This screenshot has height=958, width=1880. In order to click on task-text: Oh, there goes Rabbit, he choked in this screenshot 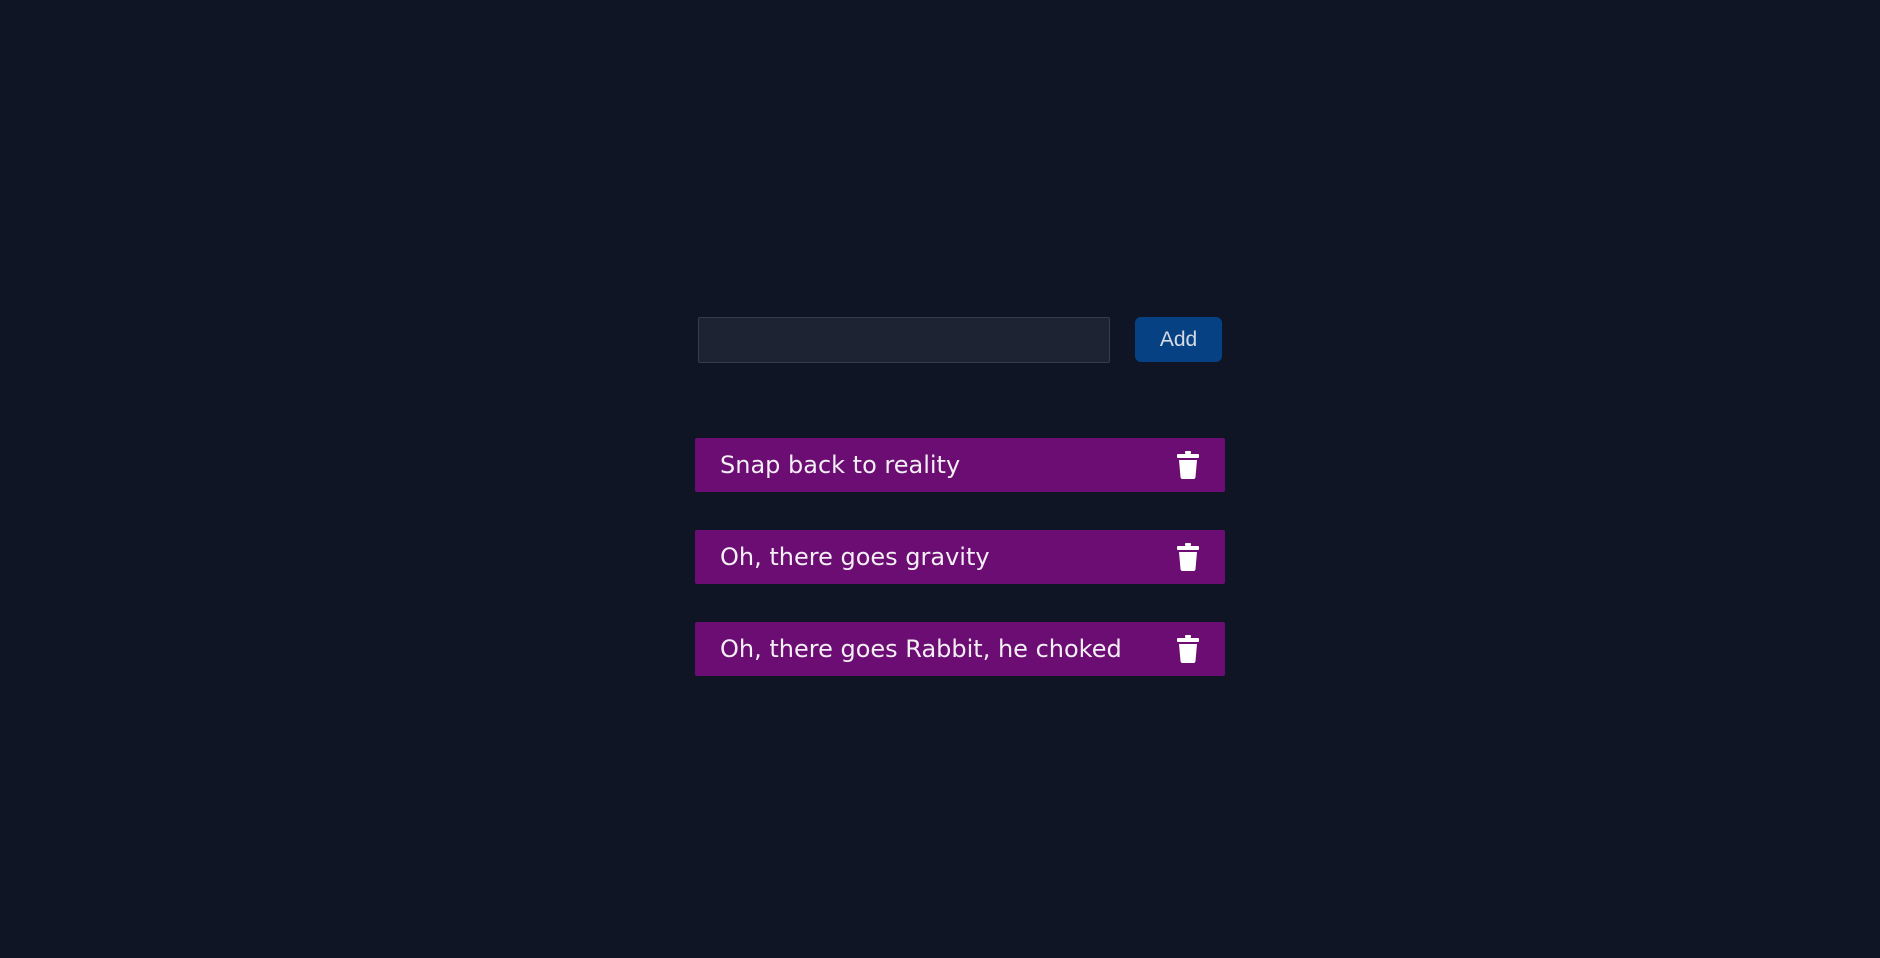, I will do `click(921, 649)`.